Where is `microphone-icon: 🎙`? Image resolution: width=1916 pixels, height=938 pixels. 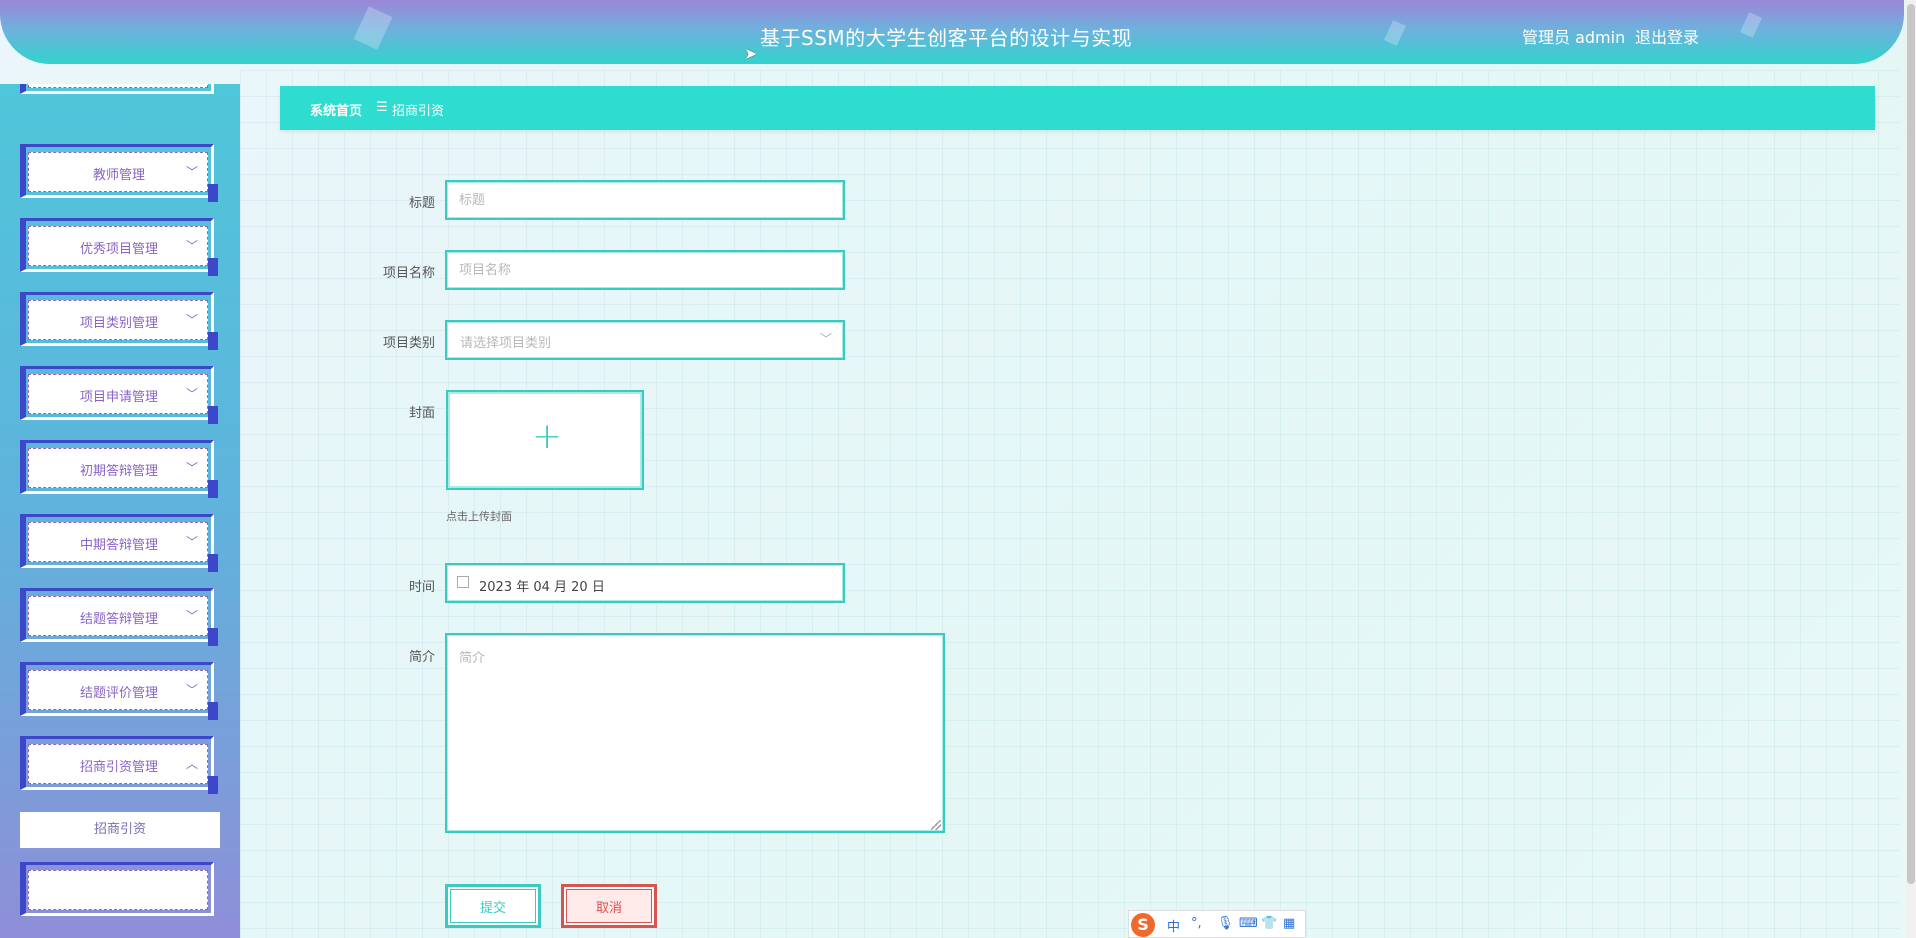 microphone-icon: 🎙 is located at coordinates (1225, 923).